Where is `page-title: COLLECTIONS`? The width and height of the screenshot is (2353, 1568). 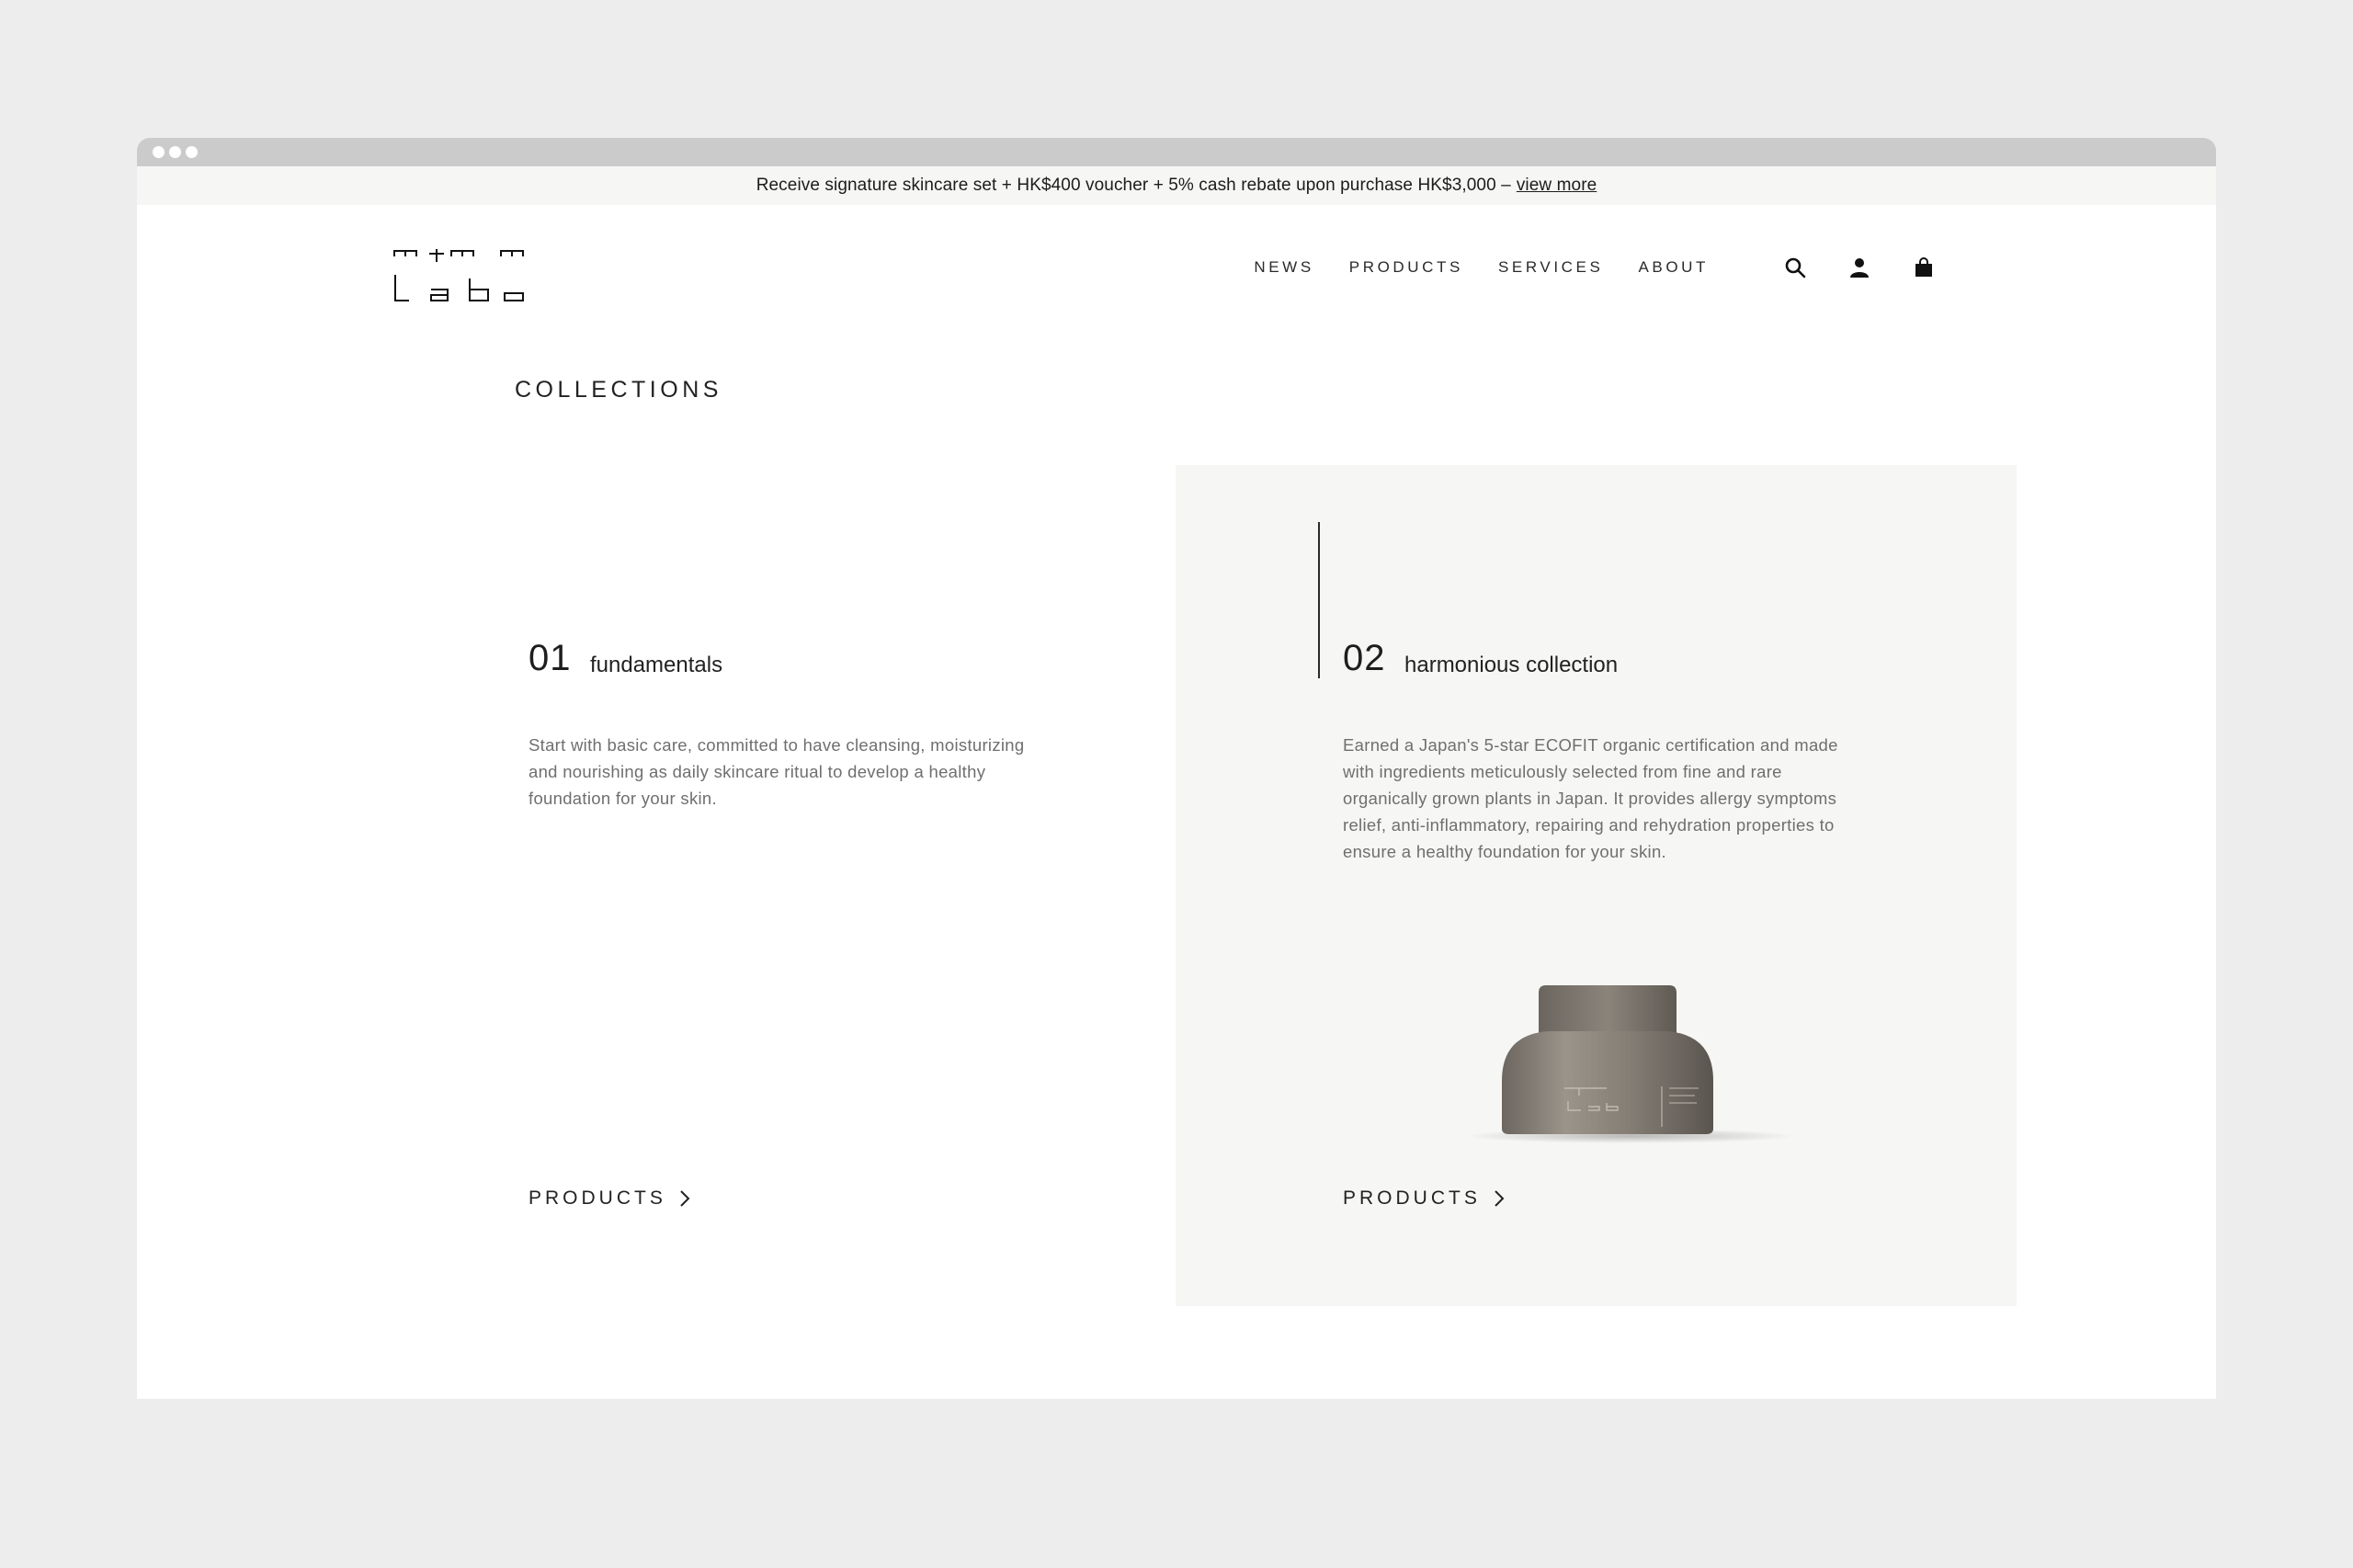 page-title: COLLECTIONS is located at coordinates (618, 390).